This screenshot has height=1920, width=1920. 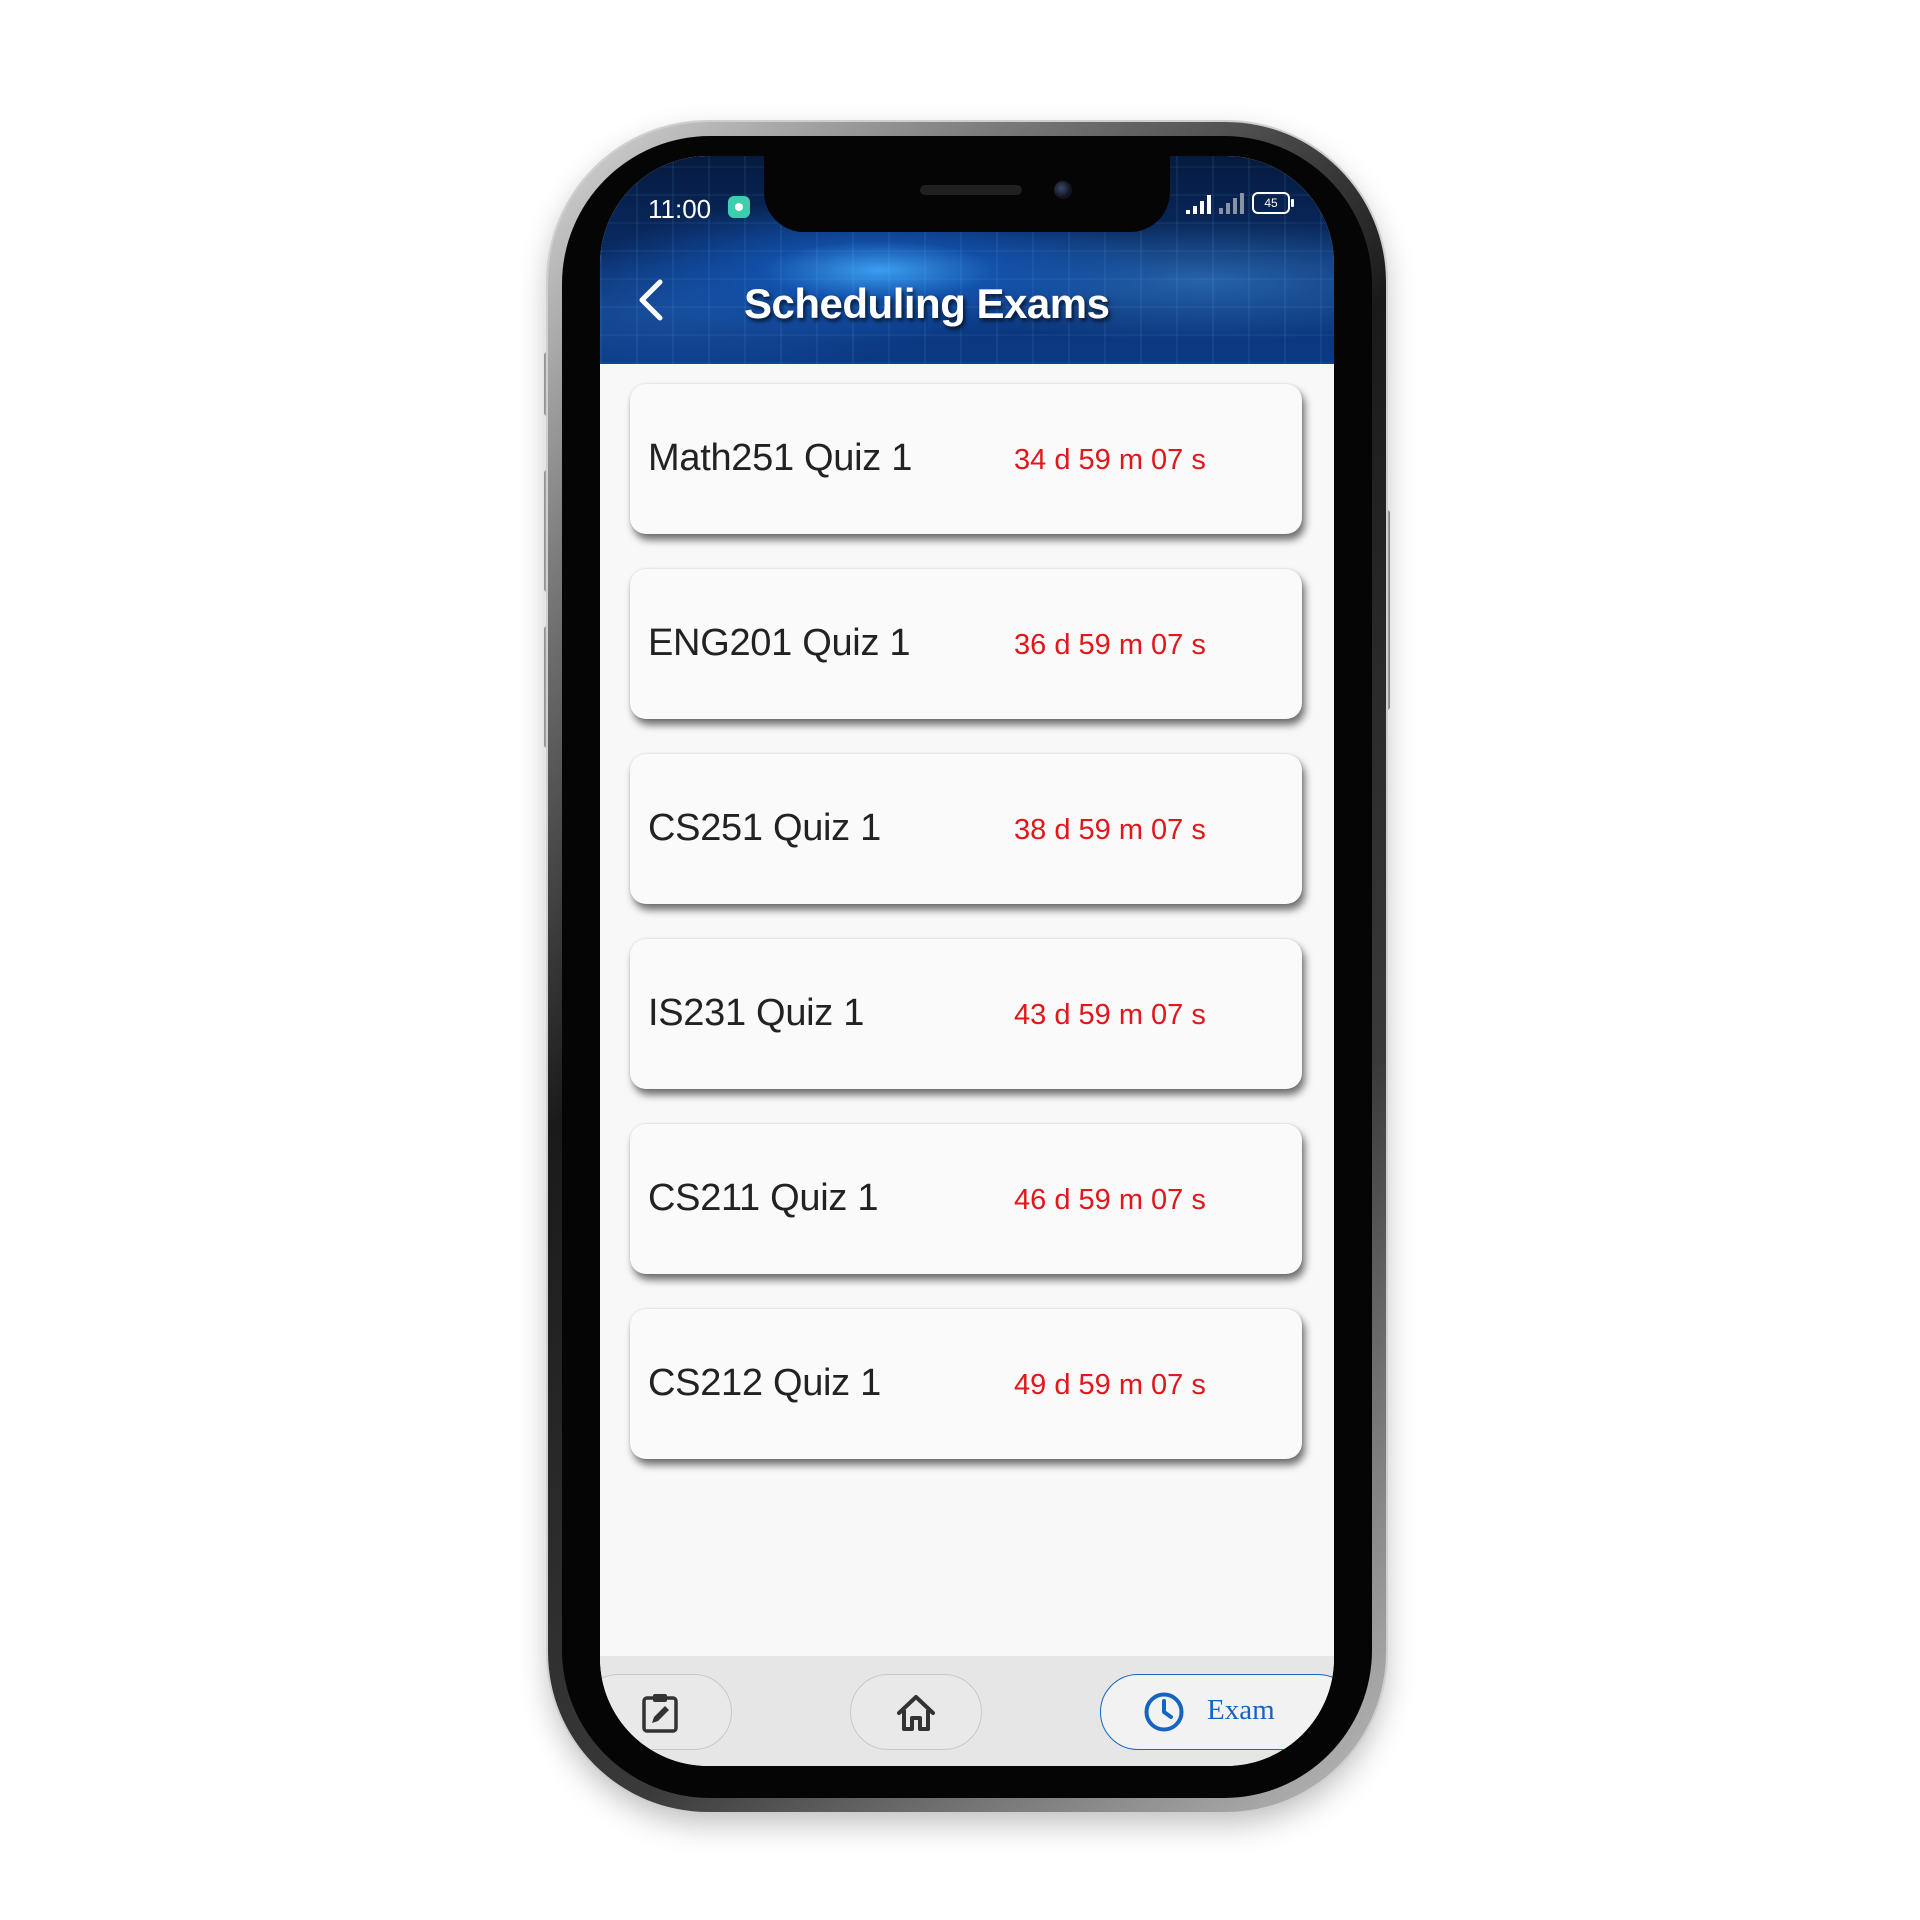 I want to click on clock-icon, so click(x=1164, y=1712).